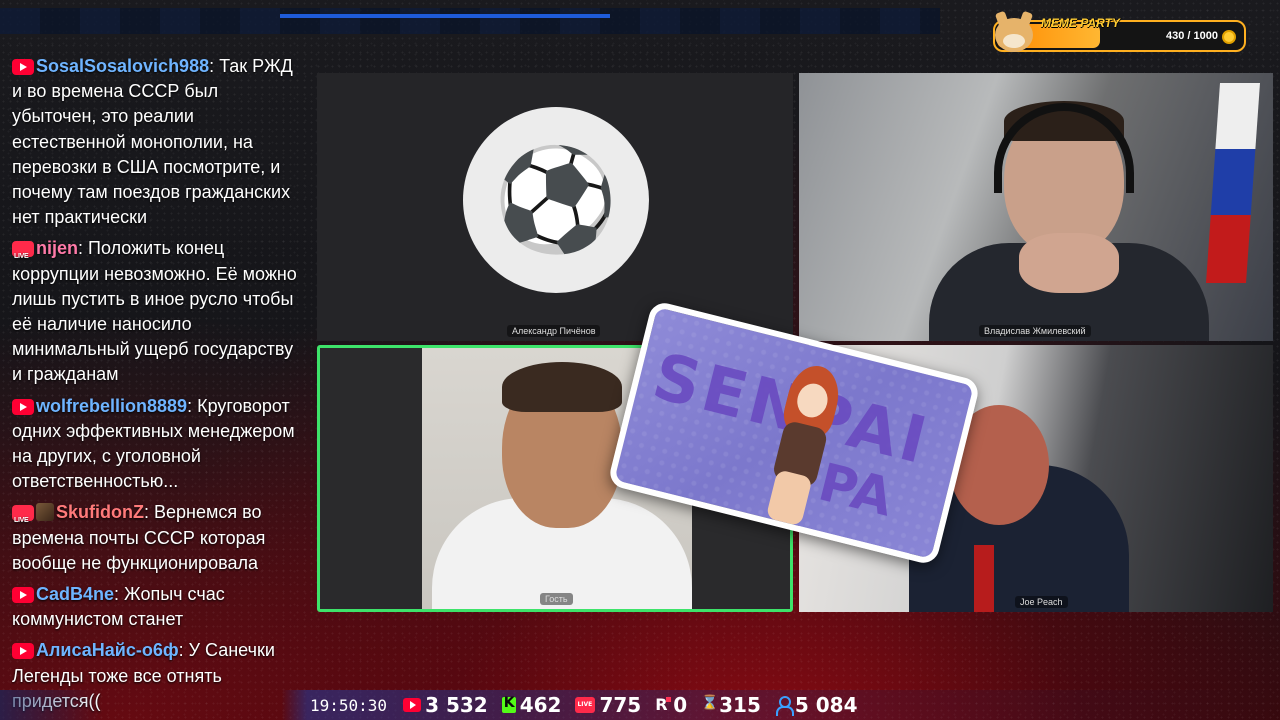 The image size is (1280, 720). I want to click on youtube-viewer-count: 3 532, so click(456, 705).